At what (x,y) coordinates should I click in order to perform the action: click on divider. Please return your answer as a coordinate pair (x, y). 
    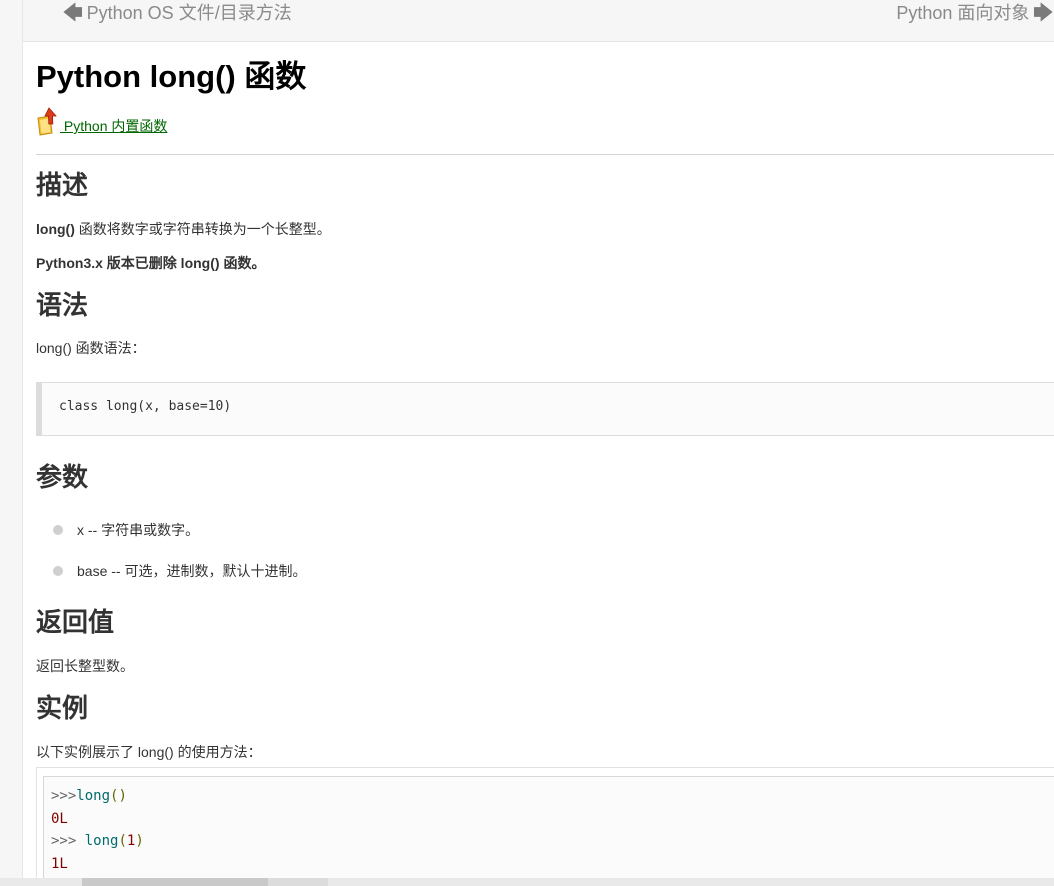
    Looking at the image, I should click on (545, 154).